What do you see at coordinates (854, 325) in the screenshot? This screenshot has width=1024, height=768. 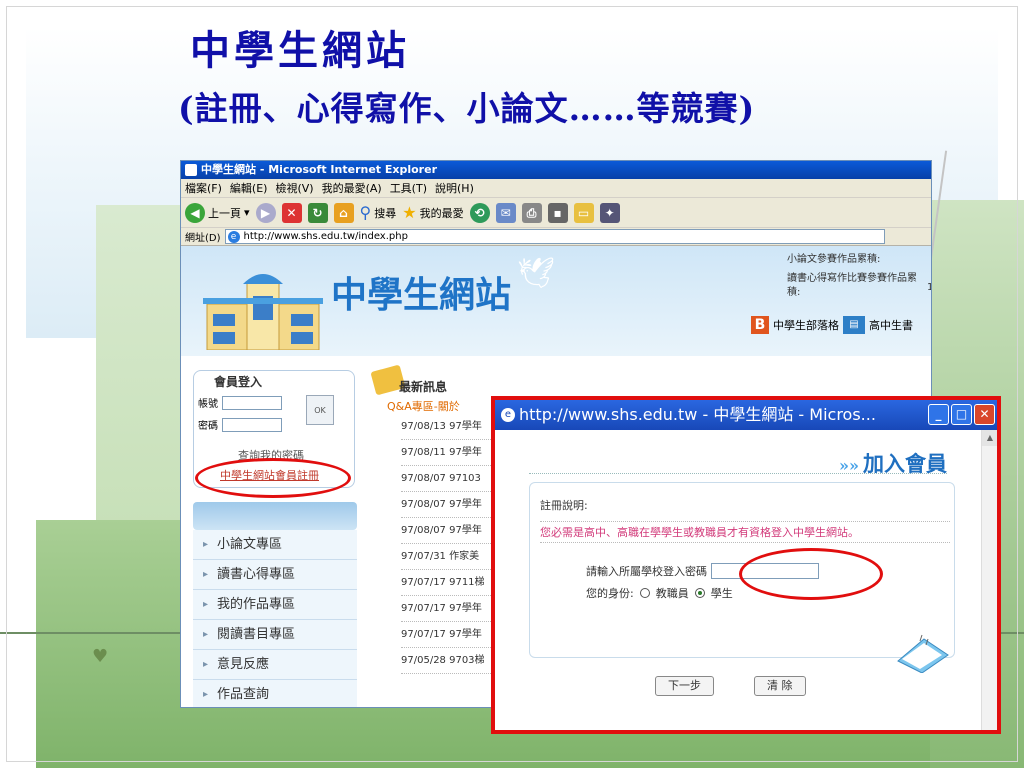 I see `book-icon: ▤` at bounding box center [854, 325].